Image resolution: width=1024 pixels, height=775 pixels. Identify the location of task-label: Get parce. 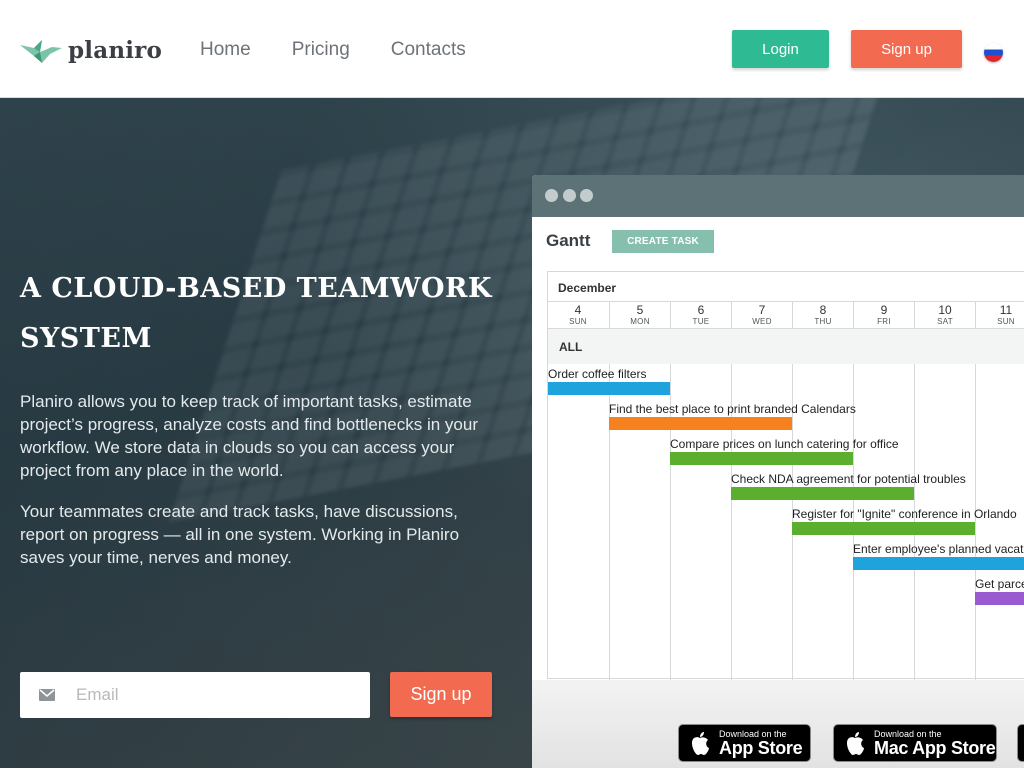
(999, 584).